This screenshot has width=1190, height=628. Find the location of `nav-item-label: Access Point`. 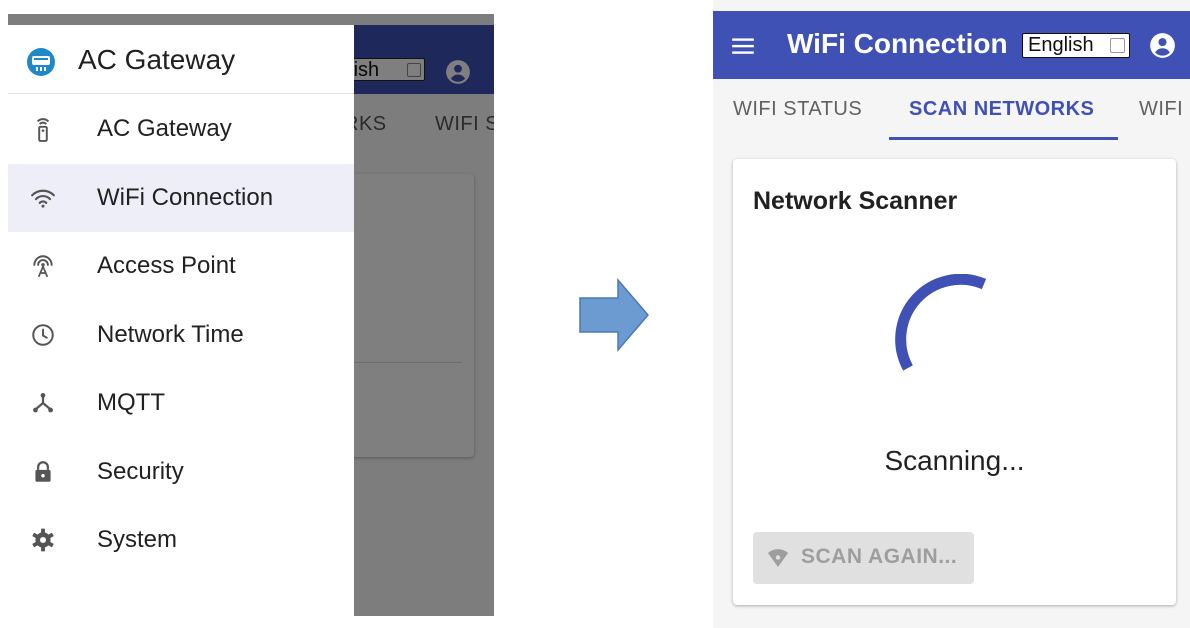

nav-item-label: Access Point is located at coordinates (166, 265).